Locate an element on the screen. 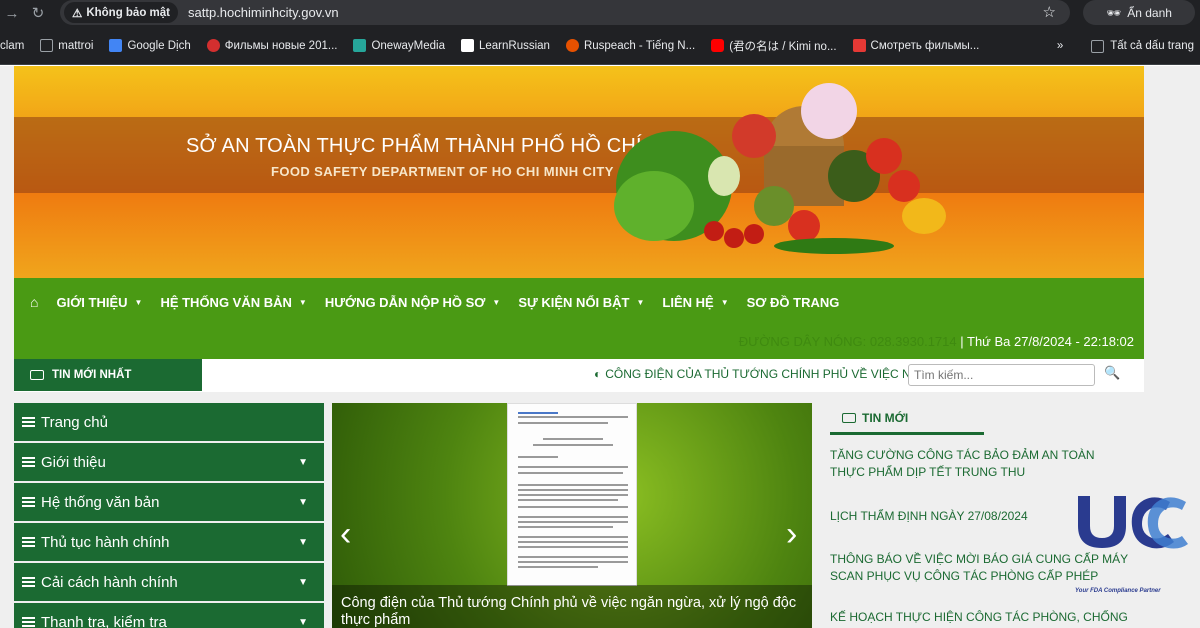 The height and width of the screenshot is (628, 1200). bookmark-label: OnewayMedia is located at coordinates (408, 45).